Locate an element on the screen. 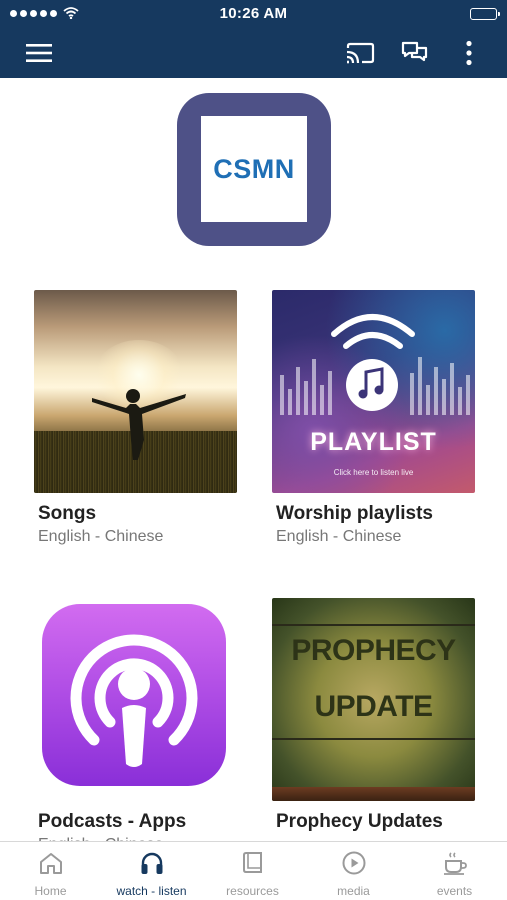 The height and width of the screenshot is (900, 507). cast-button is located at coordinates (360, 53).